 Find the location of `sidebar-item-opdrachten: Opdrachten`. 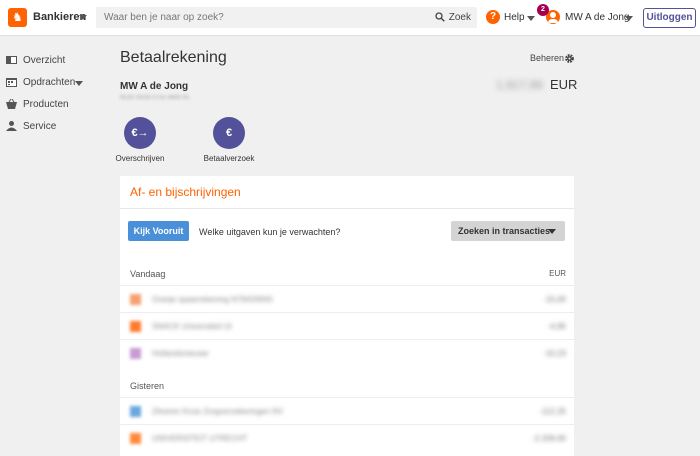

sidebar-item-opdrachten: Opdrachten is located at coordinates (55, 83).